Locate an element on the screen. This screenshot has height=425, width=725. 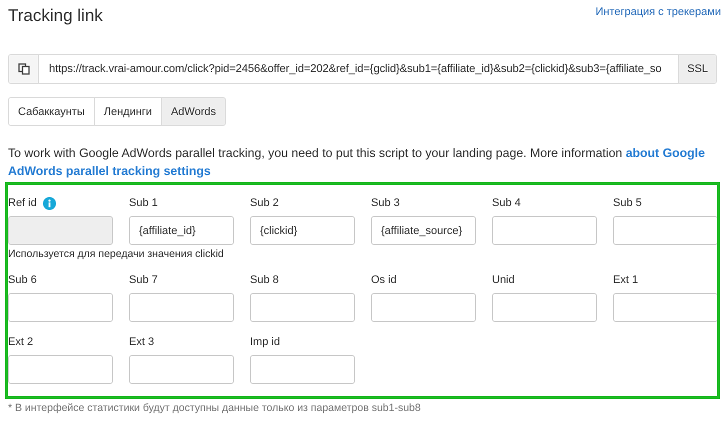
copy-icon is located at coordinates (24, 69).